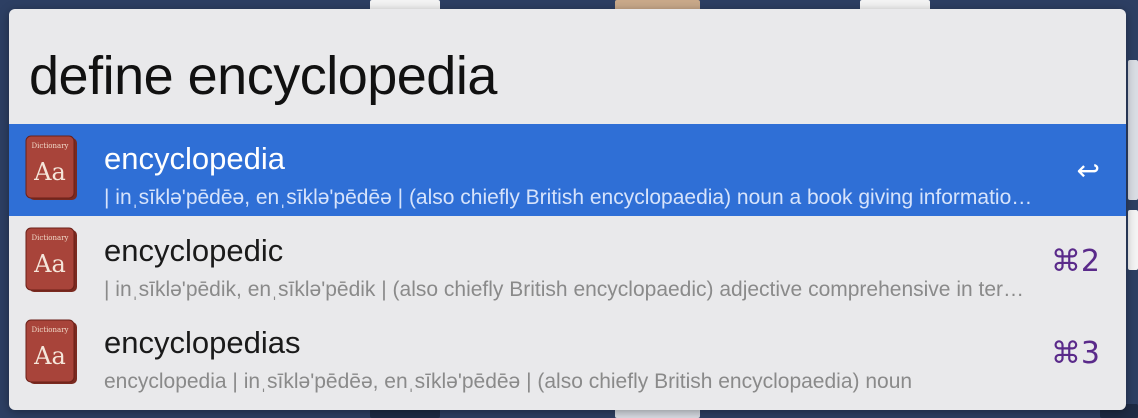  What do you see at coordinates (194, 158) in the screenshot?
I see `result-title: encyclopedia` at bounding box center [194, 158].